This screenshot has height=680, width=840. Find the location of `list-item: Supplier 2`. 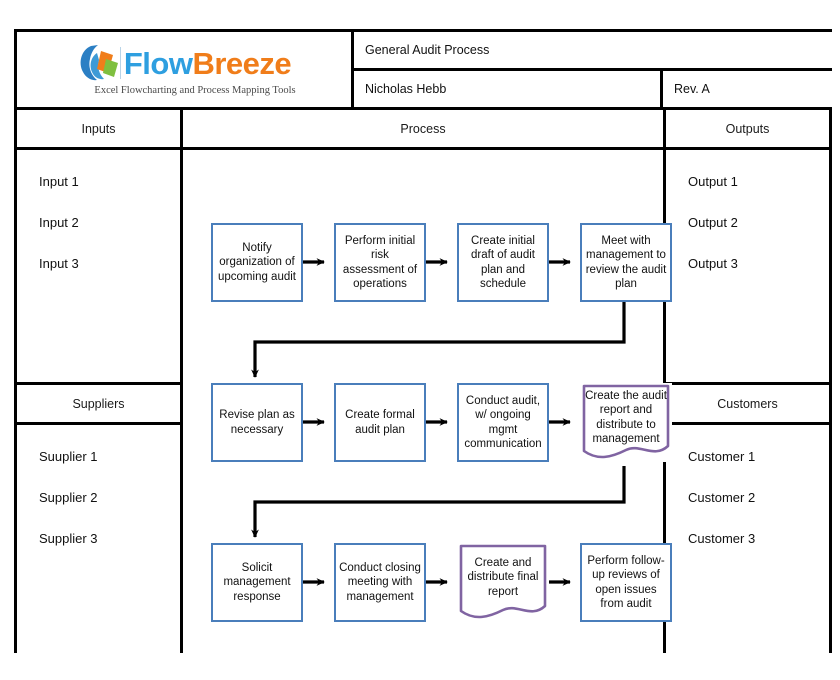

list-item: Supplier 2 is located at coordinates (68, 497).